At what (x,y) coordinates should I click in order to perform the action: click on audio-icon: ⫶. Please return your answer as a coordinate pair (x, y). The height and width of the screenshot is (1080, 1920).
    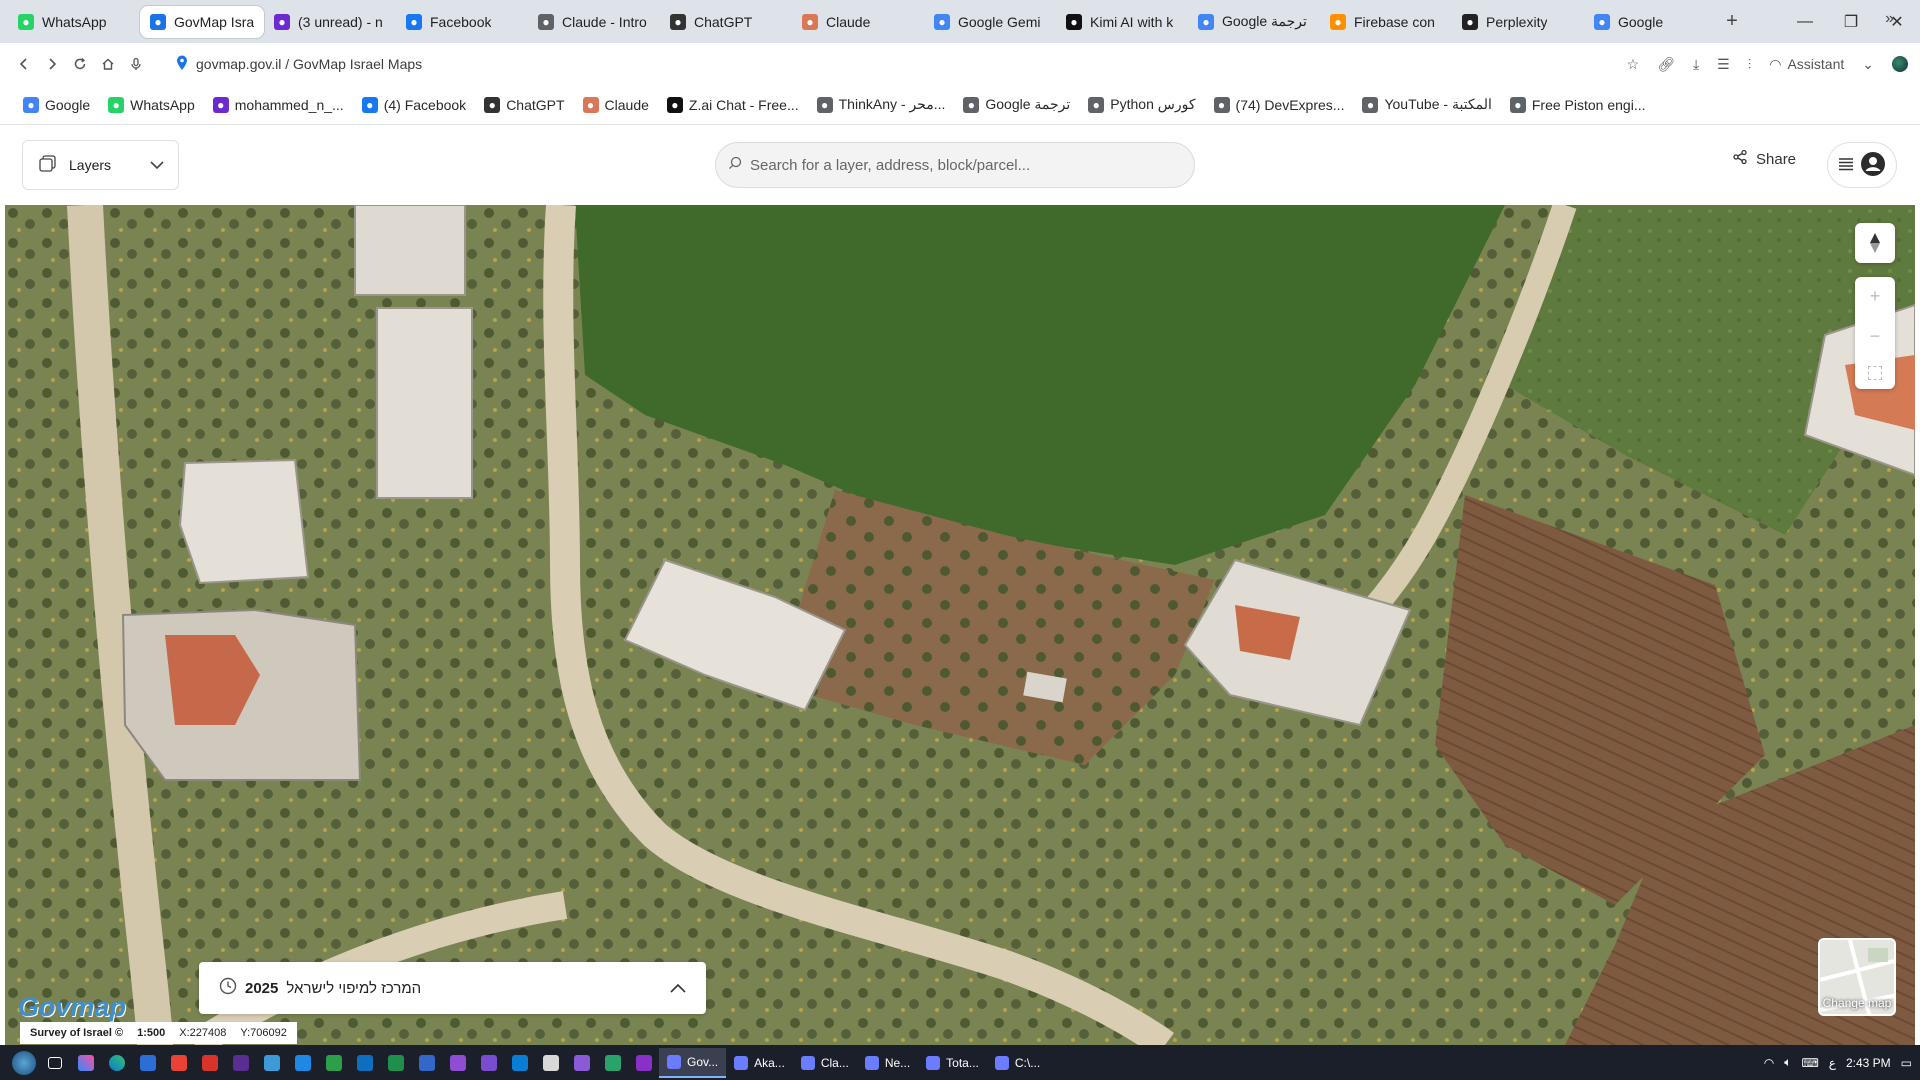
    Looking at the image, I should click on (1750, 64).